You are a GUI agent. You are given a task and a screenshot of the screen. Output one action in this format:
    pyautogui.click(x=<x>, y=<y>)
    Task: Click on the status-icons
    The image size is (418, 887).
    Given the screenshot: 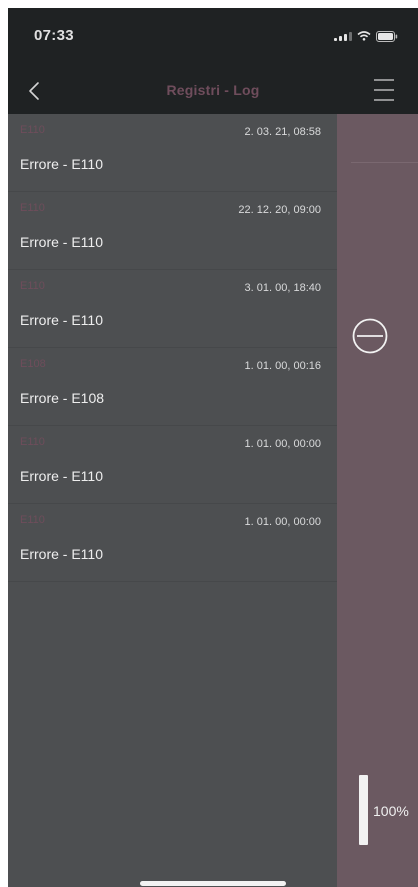 What is the action you would take?
    pyautogui.click(x=366, y=36)
    